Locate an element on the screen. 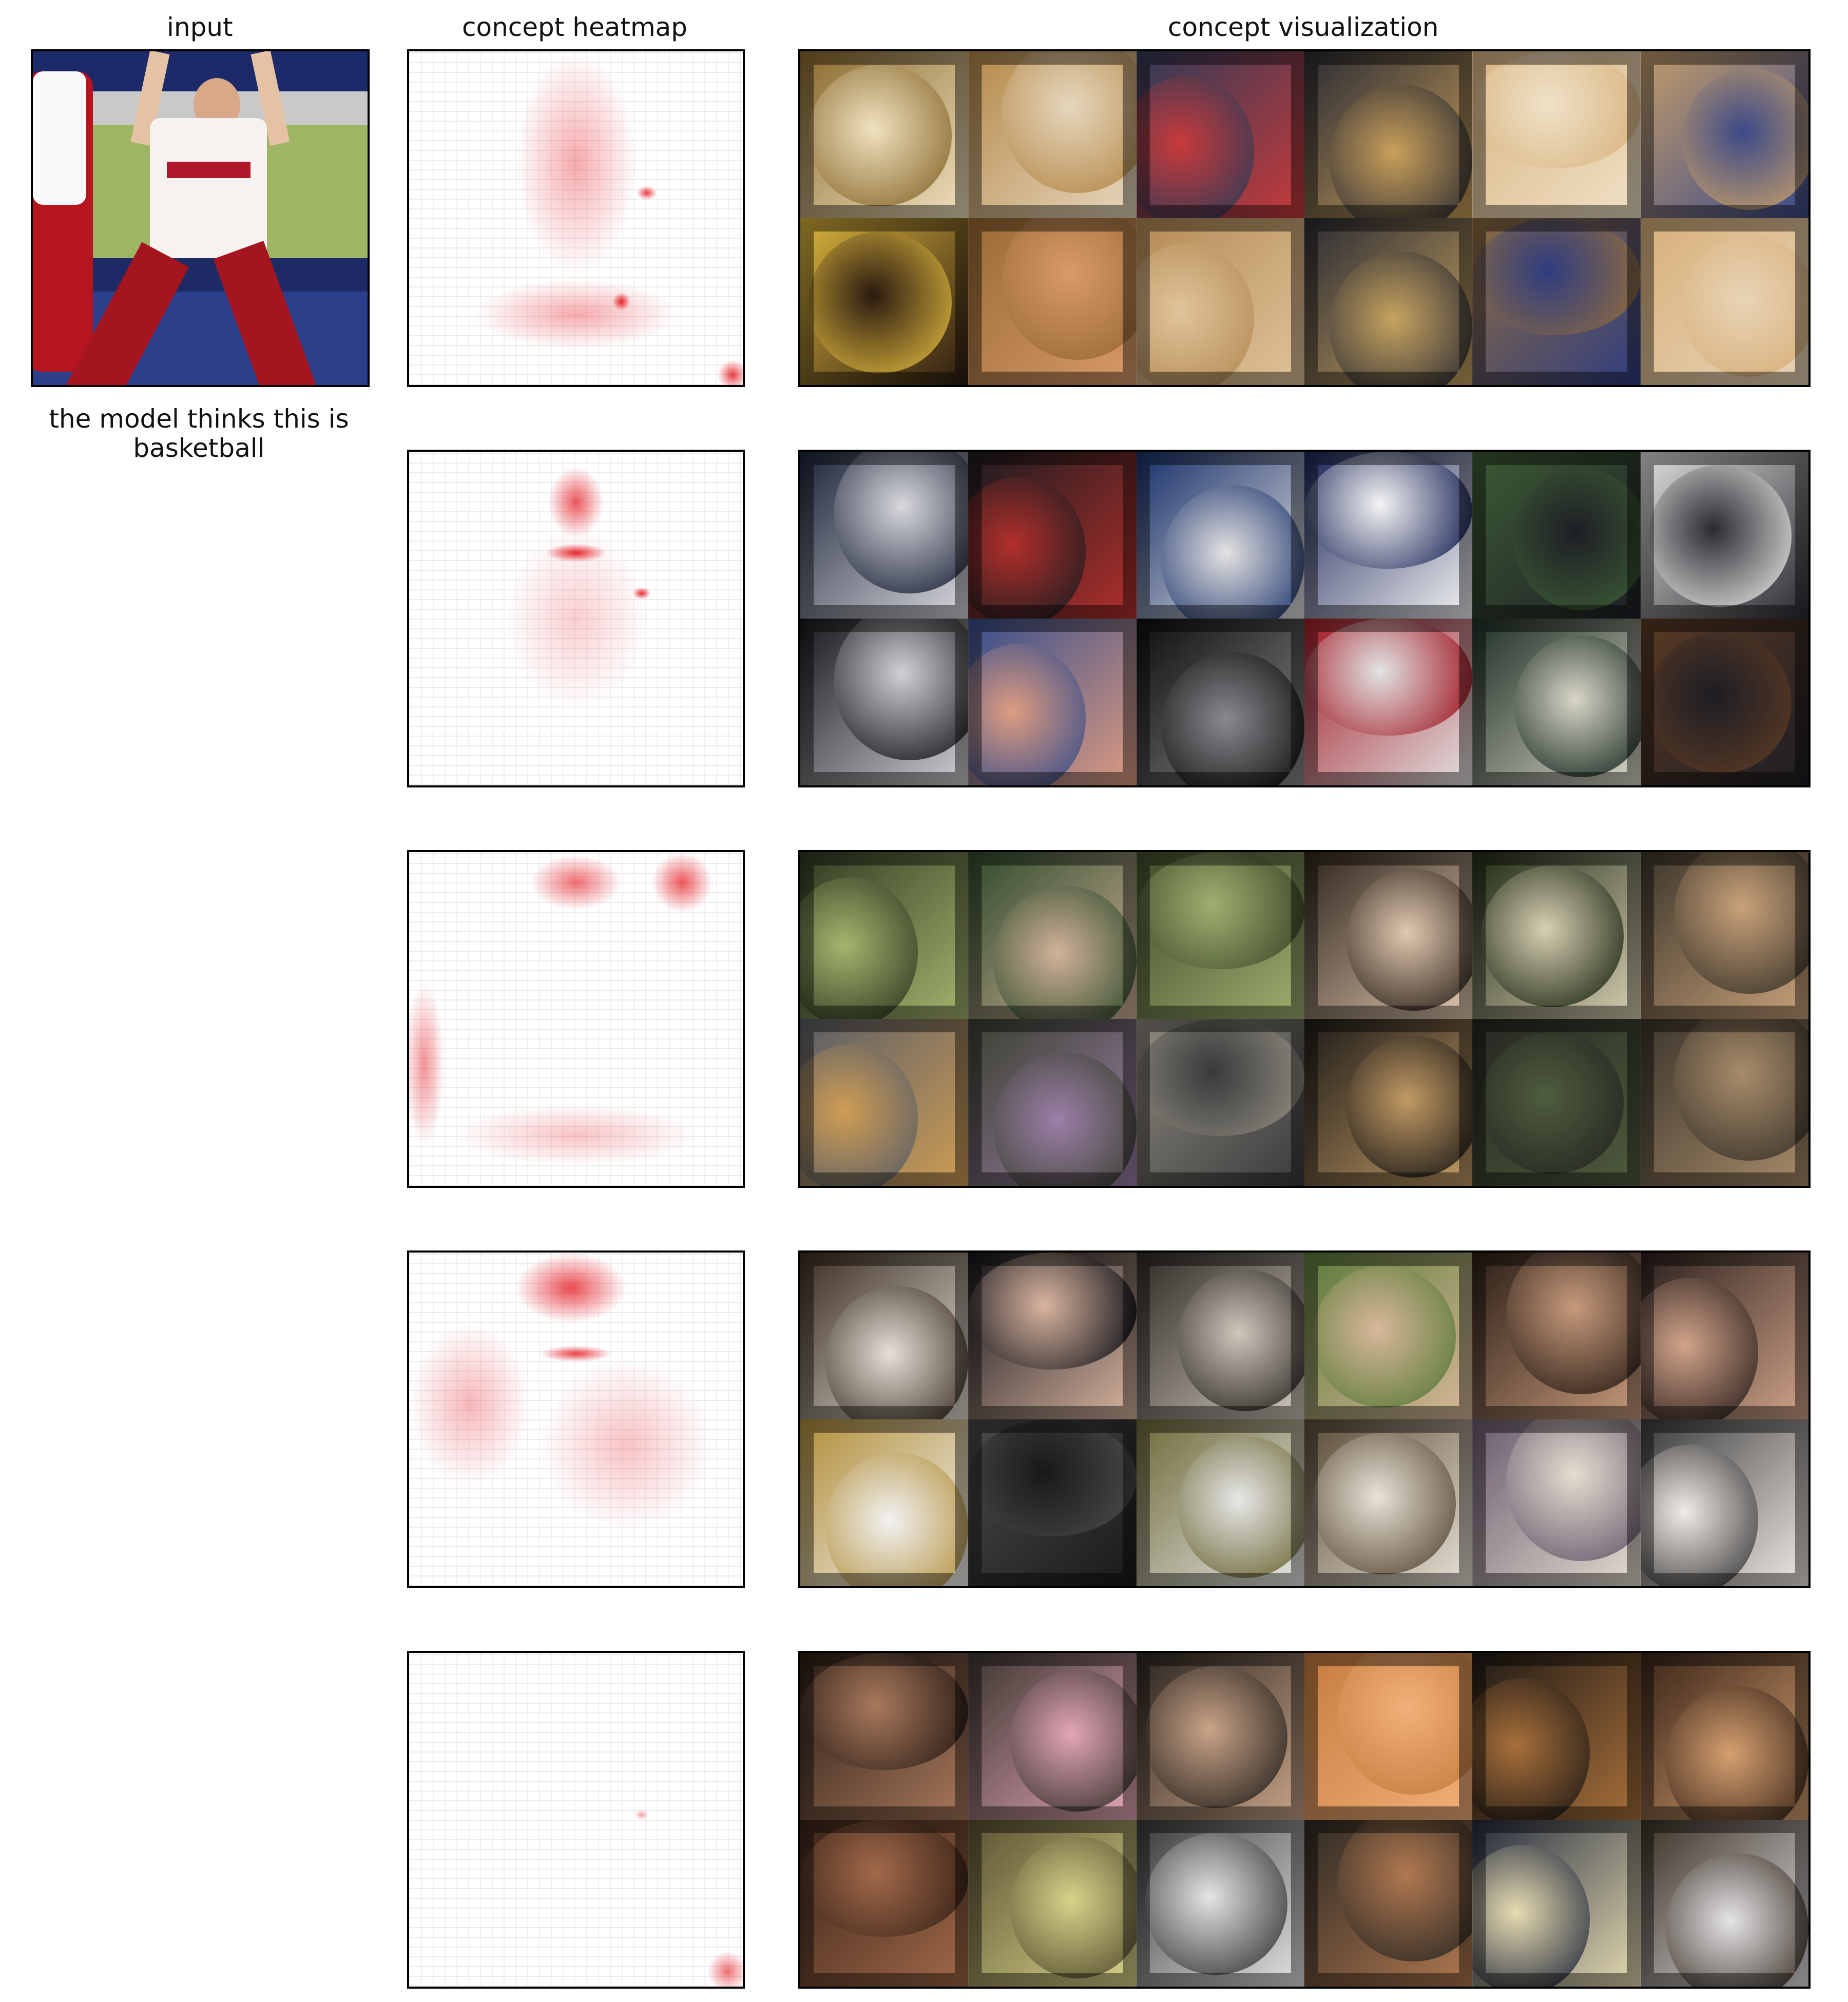 Image resolution: width=1848 pixels, height=2002 pixels. prediction-caption: the model thinks this is basketball is located at coordinates (199, 433).